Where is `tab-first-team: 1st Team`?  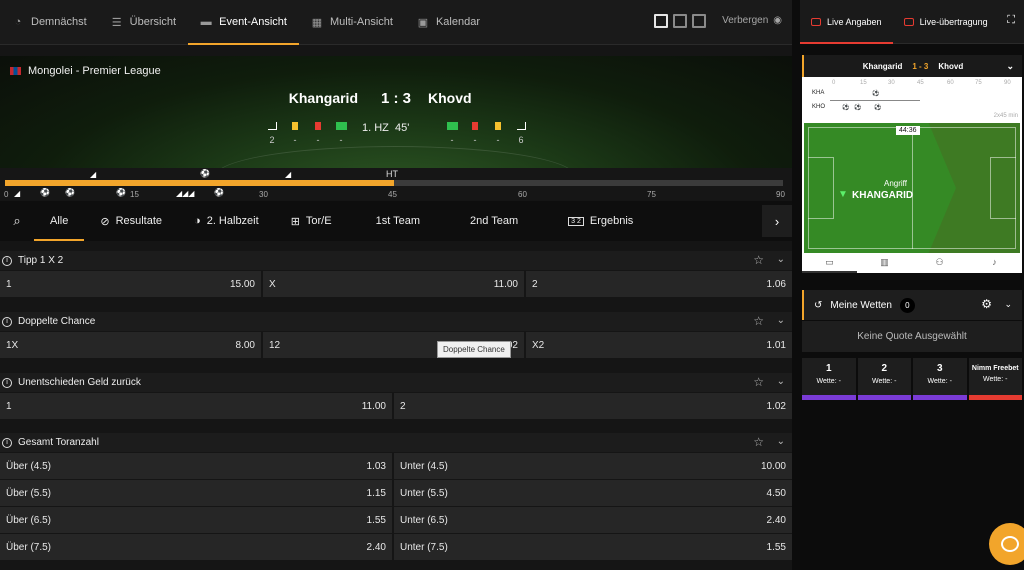
tab-first-team: 1st Team is located at coordinates (392, 221).